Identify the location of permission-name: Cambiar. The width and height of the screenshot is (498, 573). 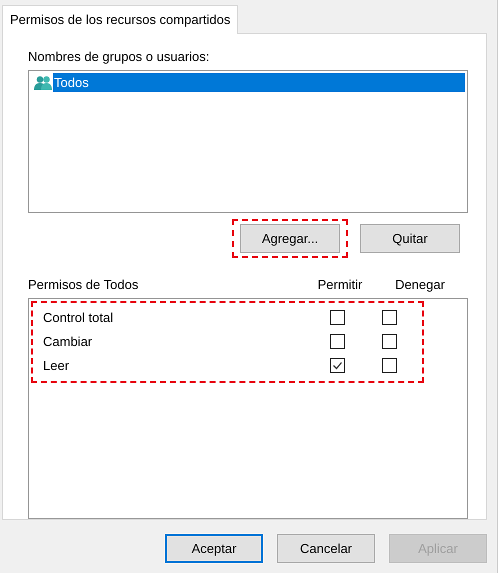
(68, 342).